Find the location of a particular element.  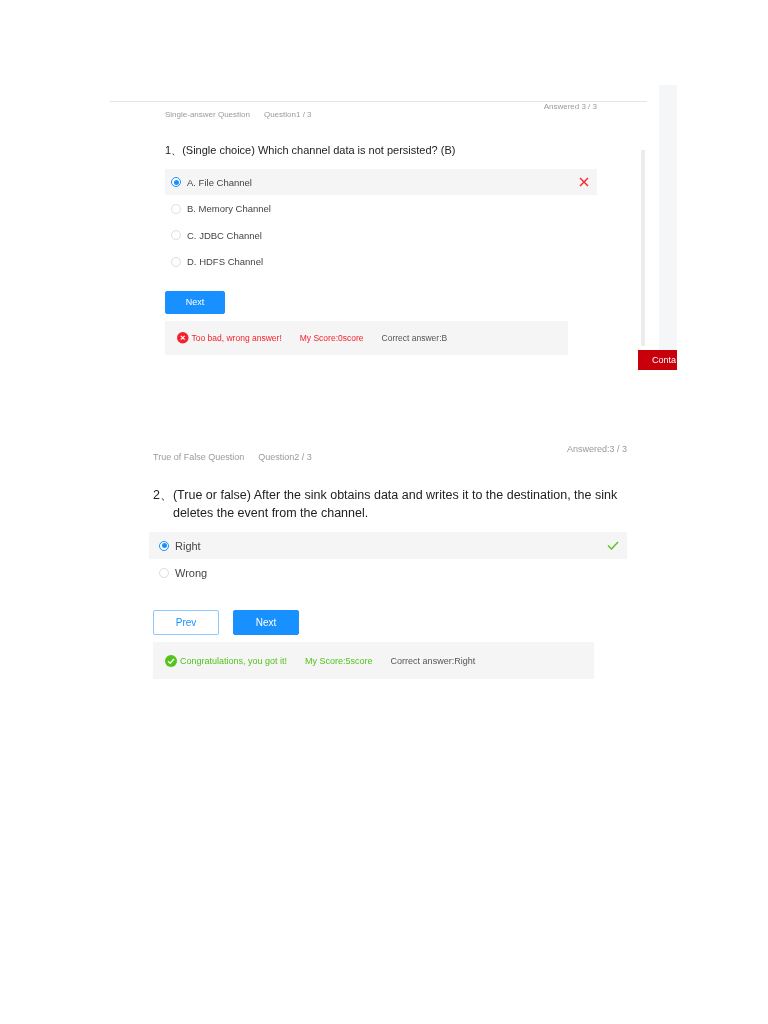

question-counter: Question1 / 3 is located at coordinates (287, 114).